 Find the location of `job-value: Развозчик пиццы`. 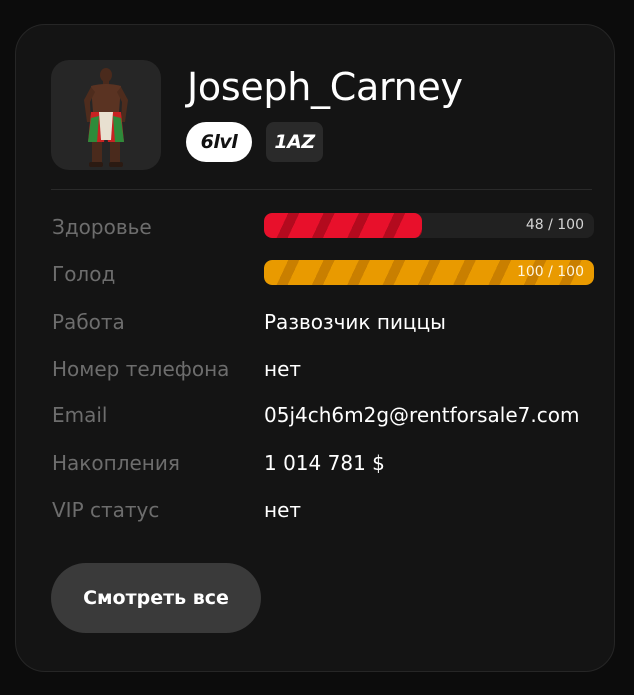

job-value: Развозчик пиццы is located at coordinates (355, 322).